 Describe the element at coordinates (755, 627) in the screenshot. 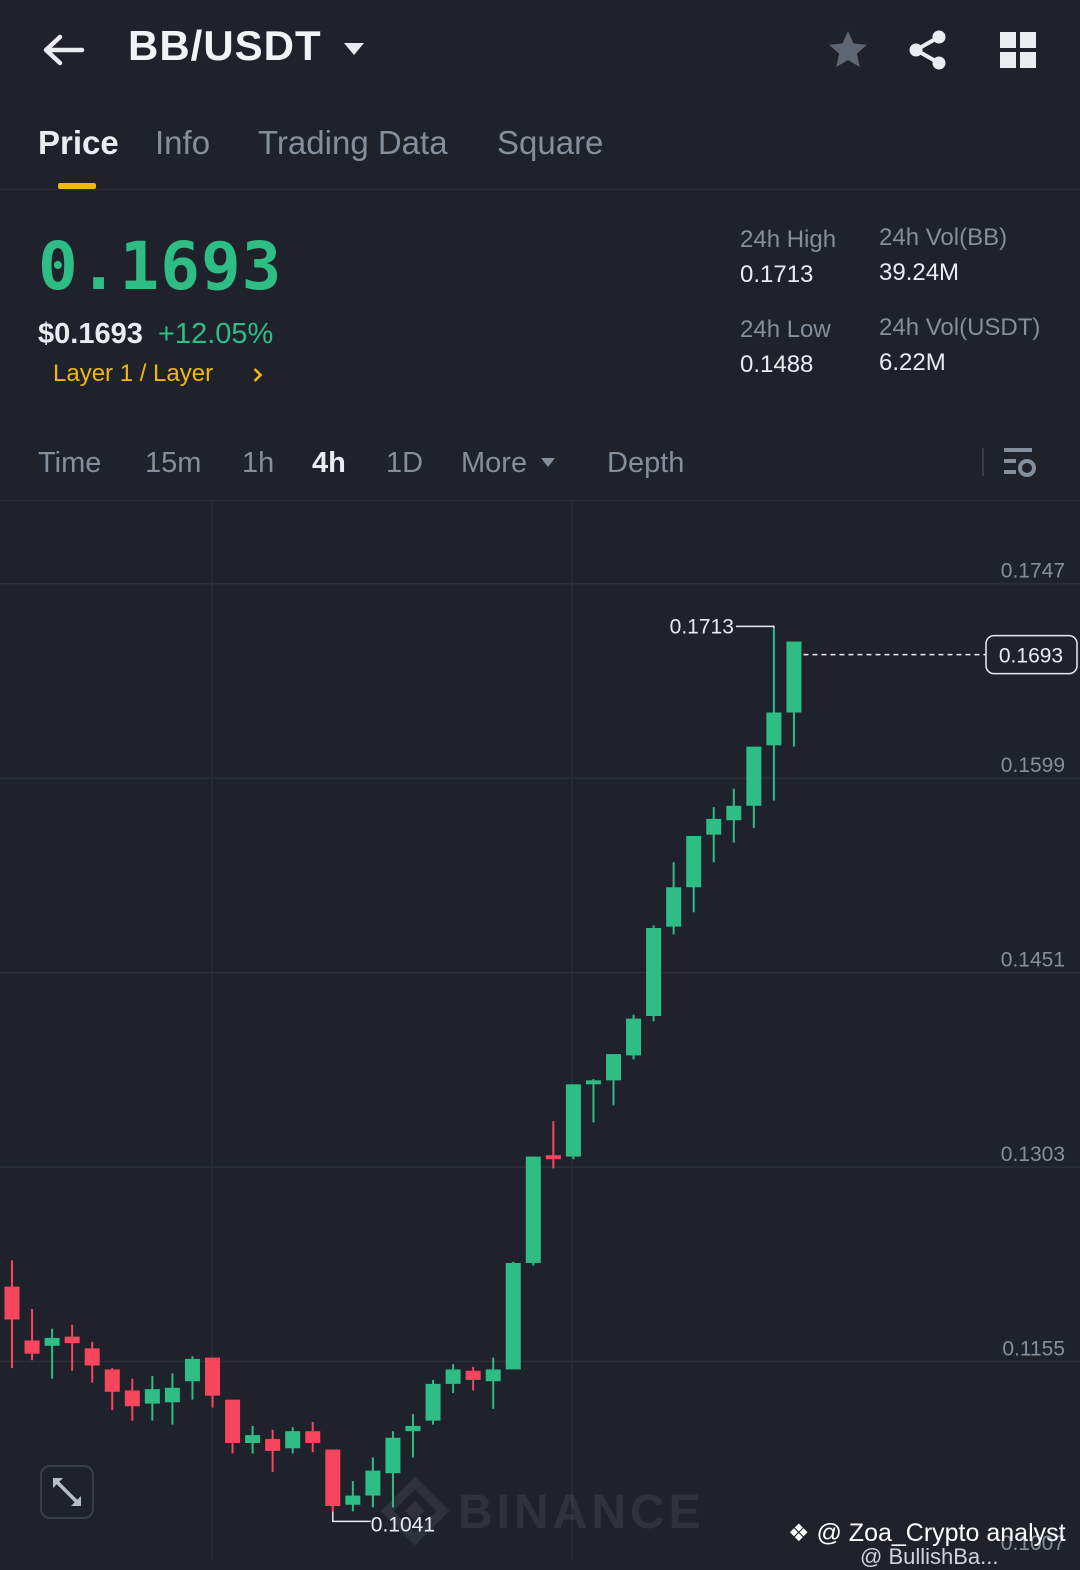

I see `high-marker-line` at that location.